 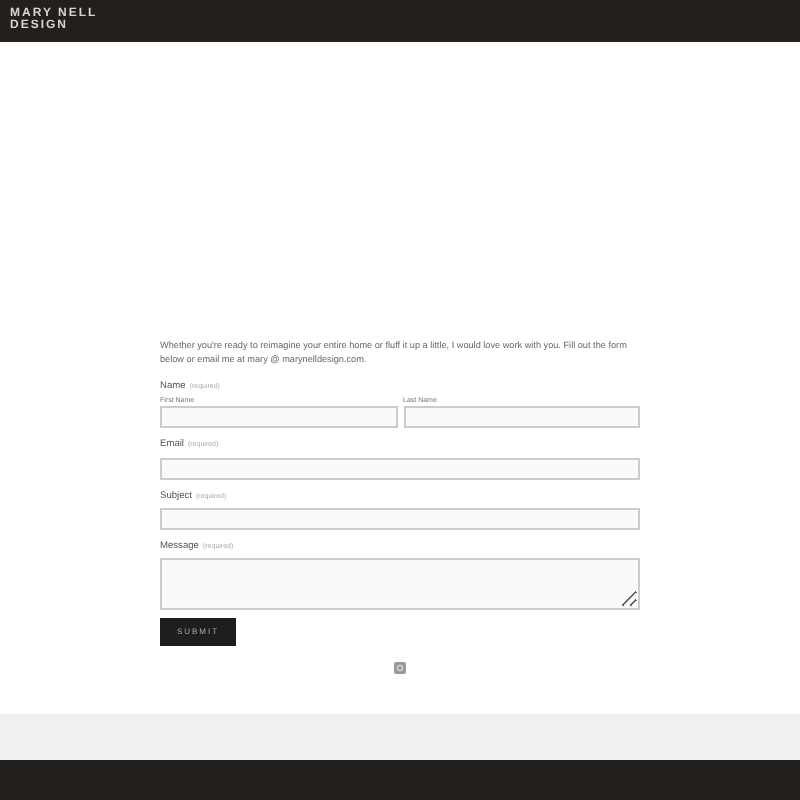 What do you see at coordinates (400, 584) in the screenshot?
I see `message-field` at bounding box center [400, 584].